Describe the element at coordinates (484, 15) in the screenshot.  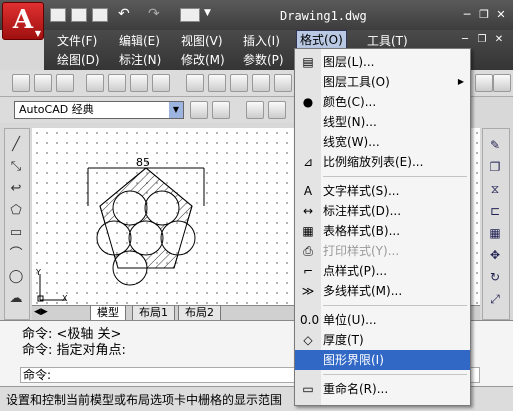
I see `restore-icon: ❐` at that location.